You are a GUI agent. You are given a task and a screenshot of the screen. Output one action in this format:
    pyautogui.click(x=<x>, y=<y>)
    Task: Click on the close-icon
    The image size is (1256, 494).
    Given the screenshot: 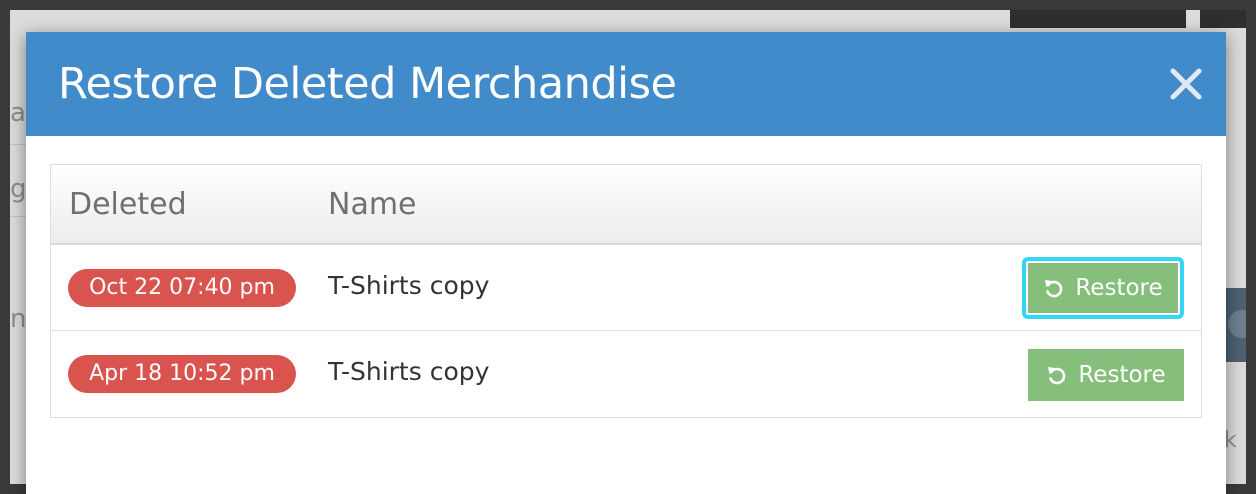 What is the action you would take?
    pyautogui.click(x=1186, y=84)
    